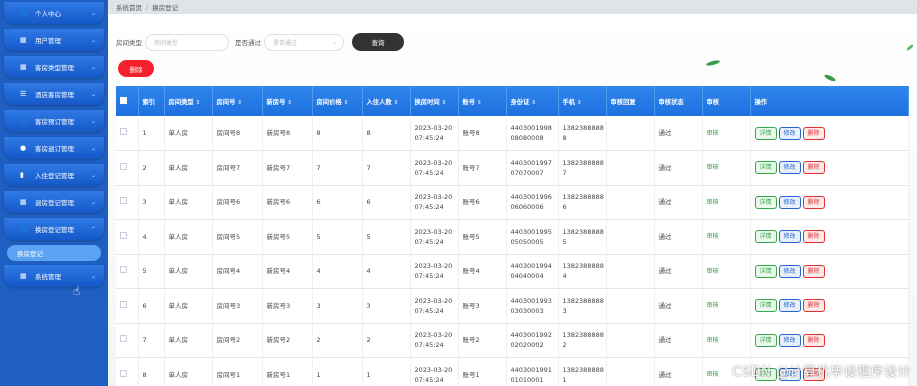 The height and width of the screenshot is (386, 917). Describe the element at coordinates (144, 340) in the screenshot. I see `cell-text: 7` at that location.